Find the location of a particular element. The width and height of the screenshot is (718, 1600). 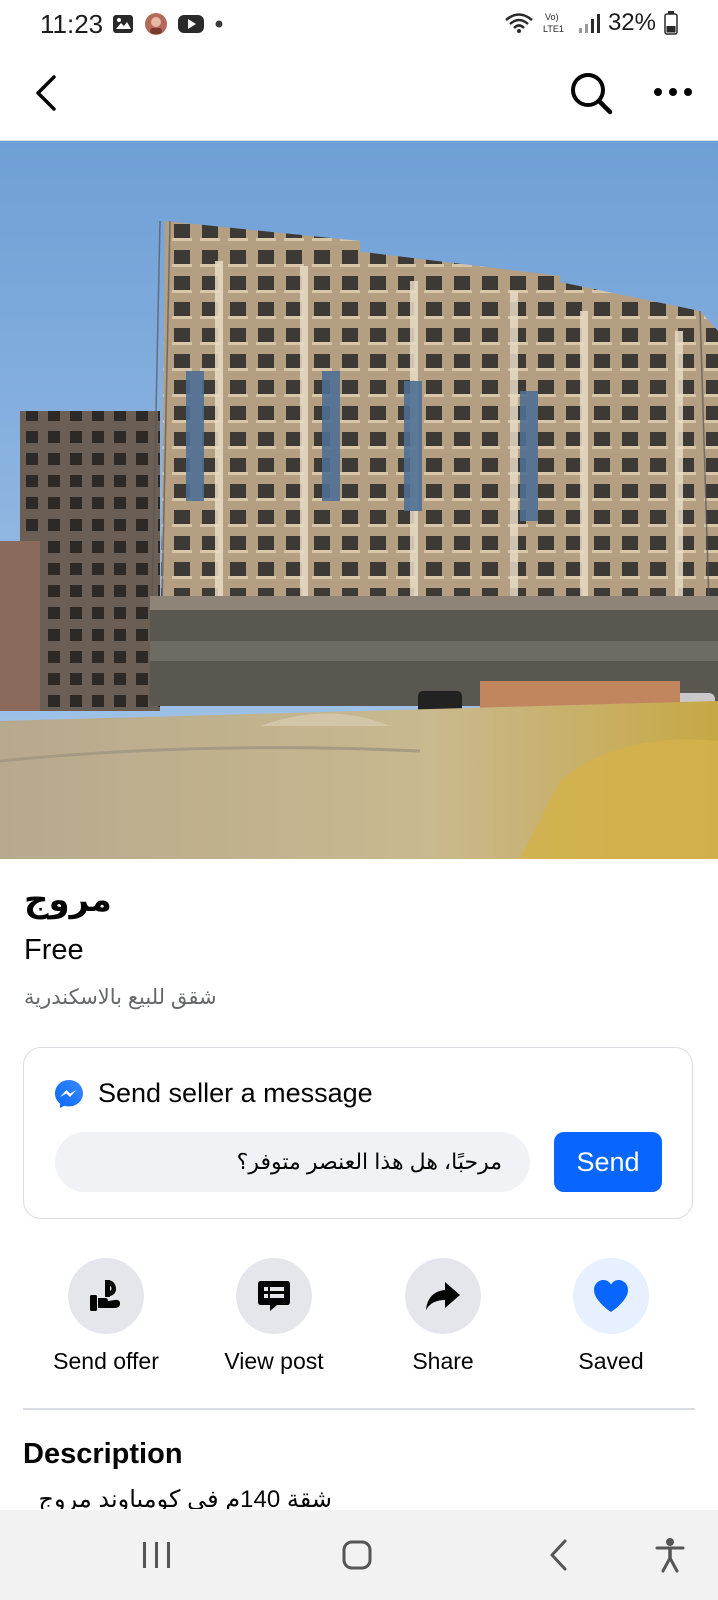

message-card-header: Send seller a message is located at coordinates (213, 1093).